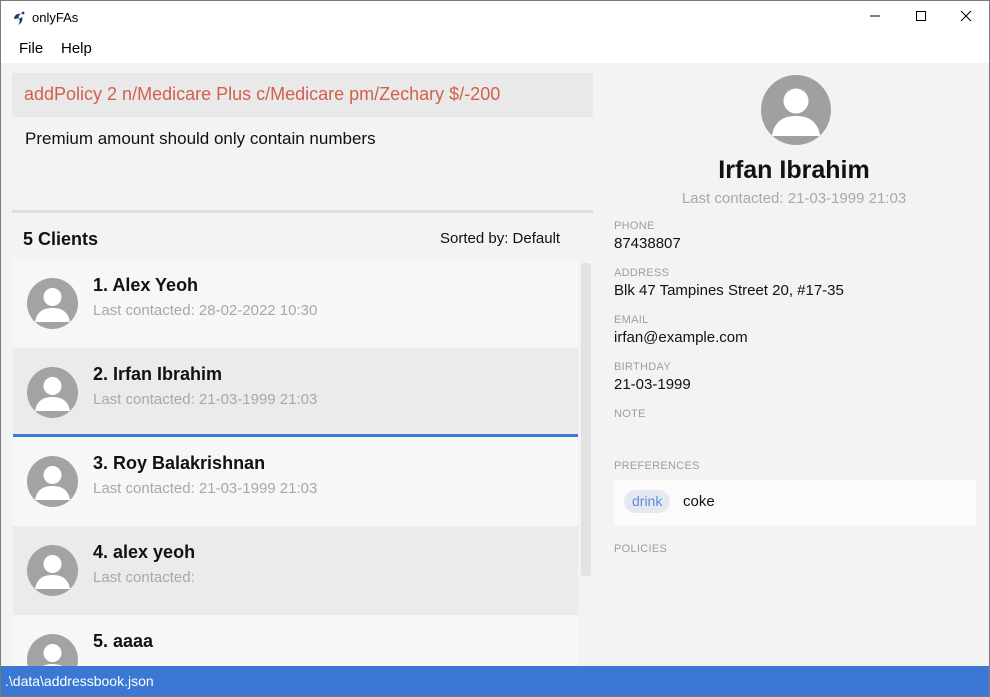 The image size is (990, 697). I want to click on status-bar: .\data\addressbook.json, so click(495, 681).